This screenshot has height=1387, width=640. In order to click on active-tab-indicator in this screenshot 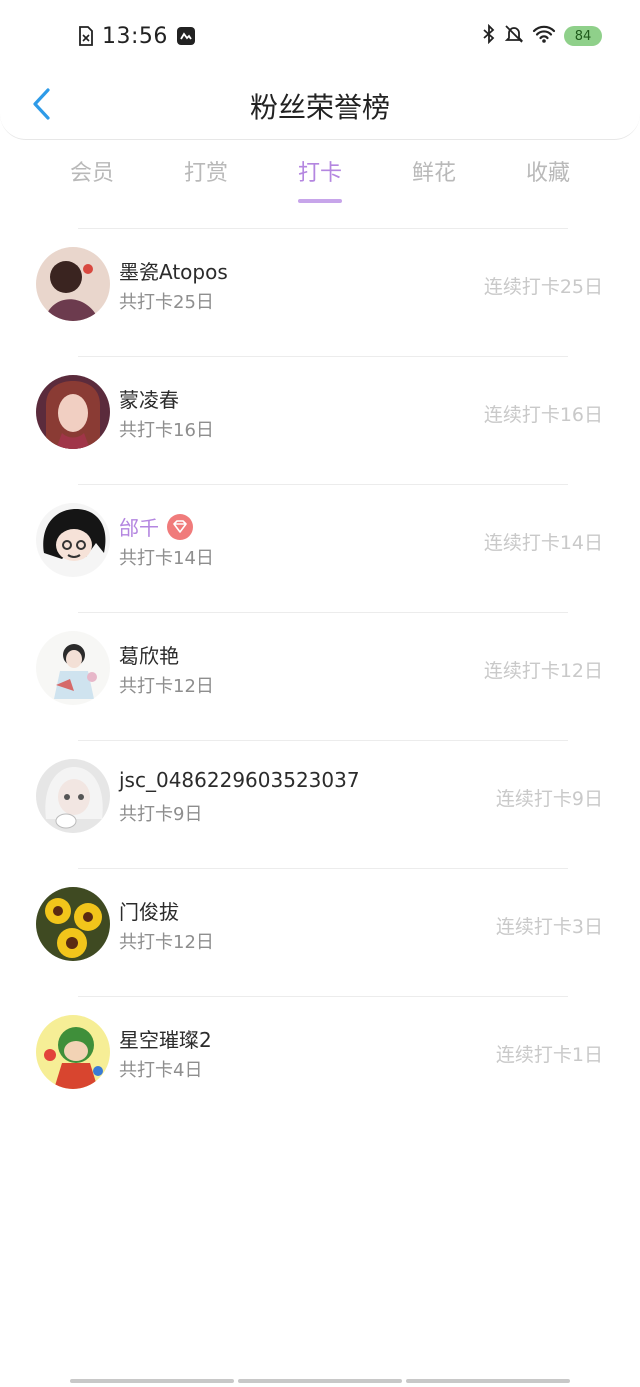, I will do `click(320, 201)`.